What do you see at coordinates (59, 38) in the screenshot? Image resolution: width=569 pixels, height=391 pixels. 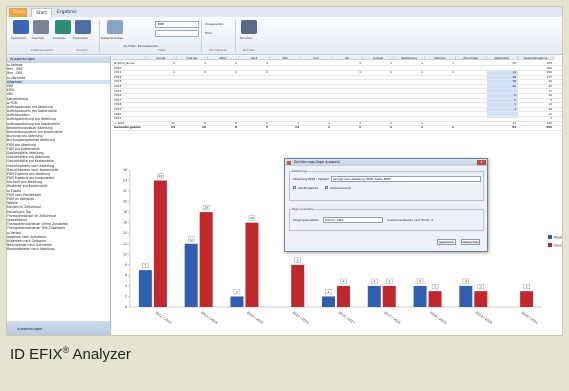 I see `selection-button: Auswahl` at bounding box center [59, 38].